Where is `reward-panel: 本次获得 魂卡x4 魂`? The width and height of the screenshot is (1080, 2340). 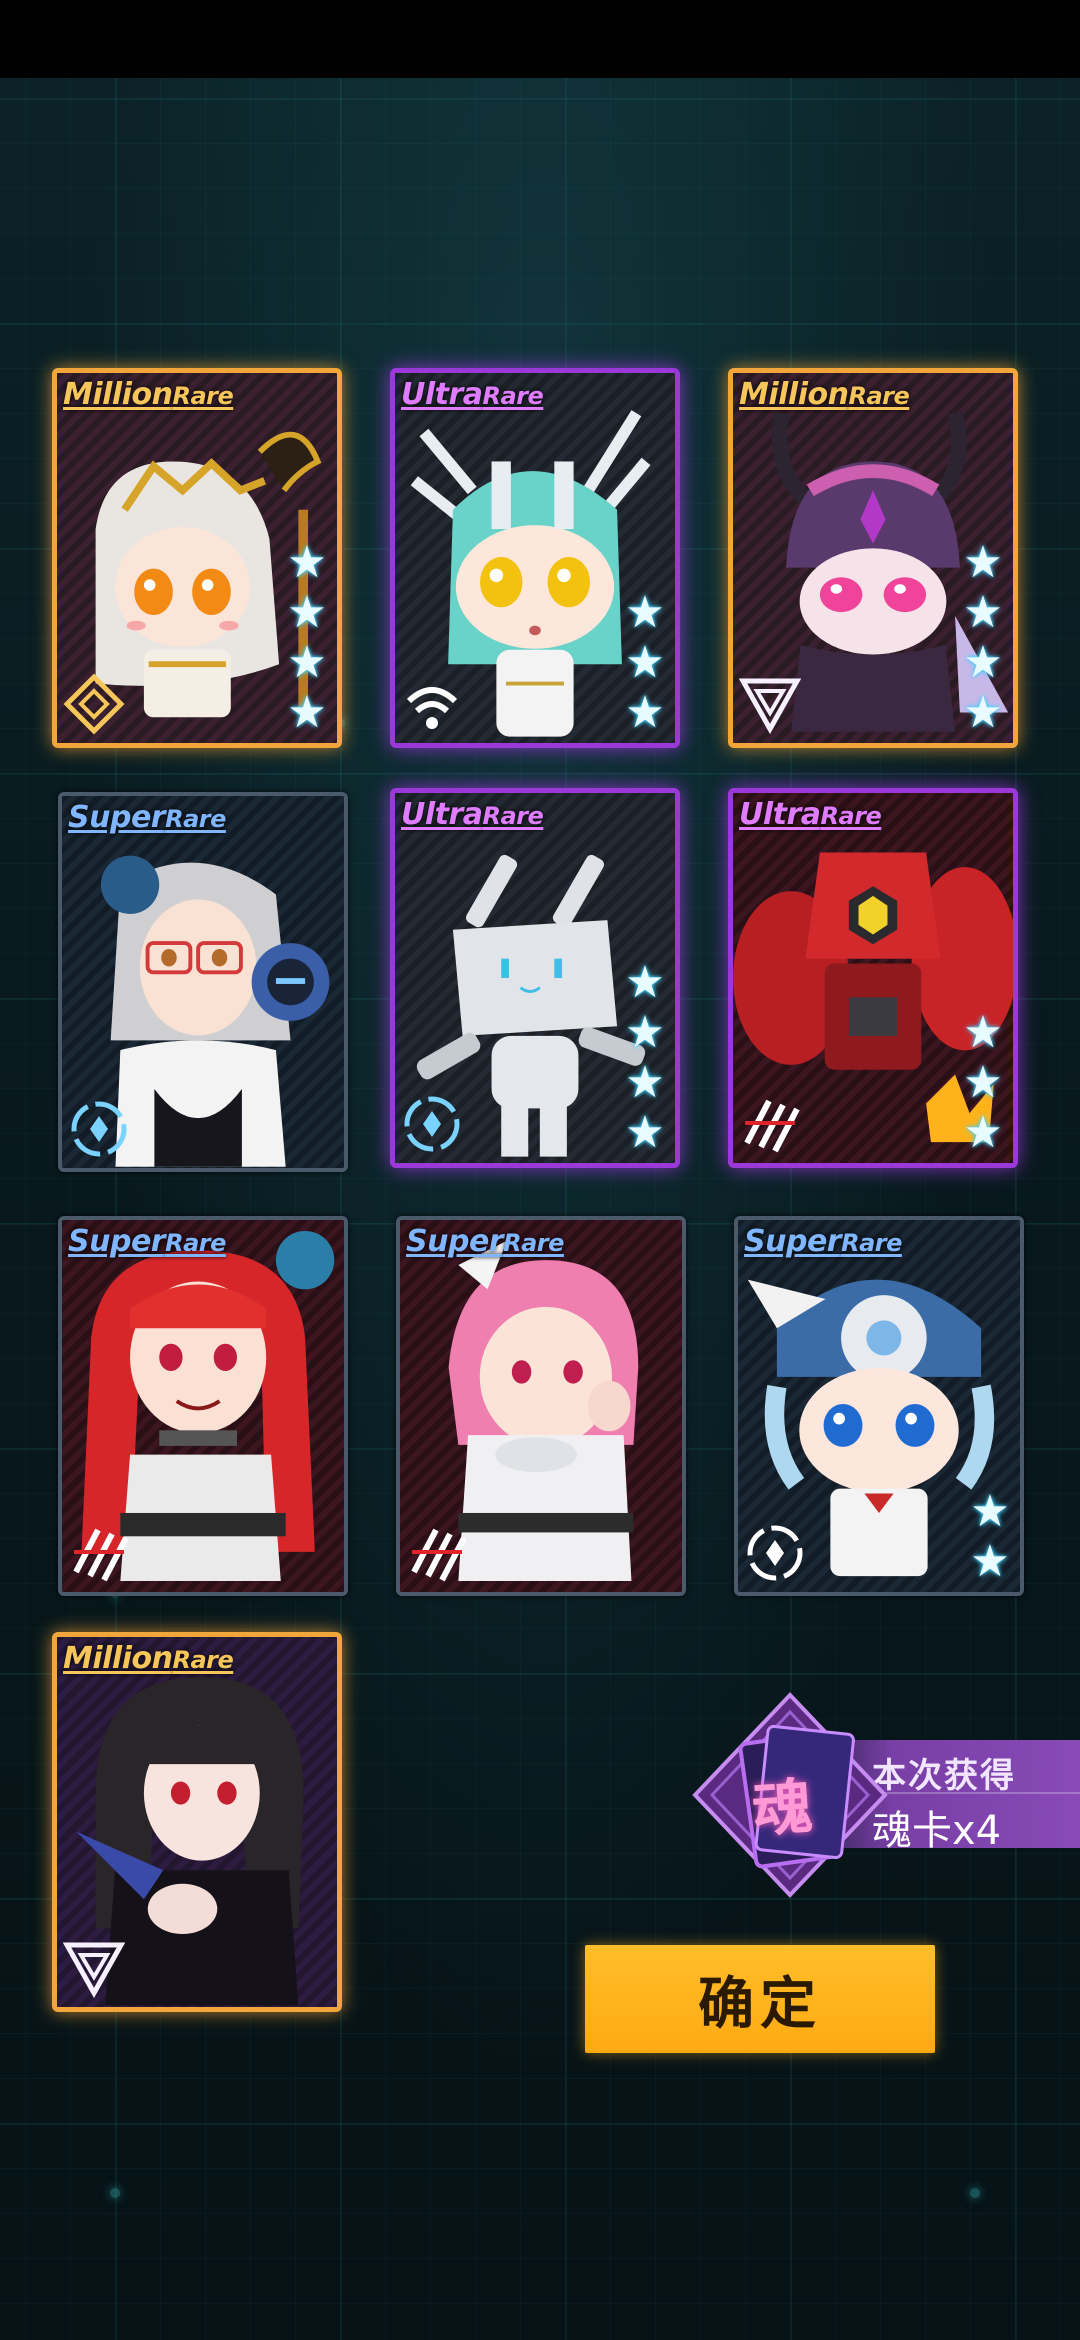 reward-panel: 本次获得 魂卡x4 魂 is located at coordinates (885, 1795).